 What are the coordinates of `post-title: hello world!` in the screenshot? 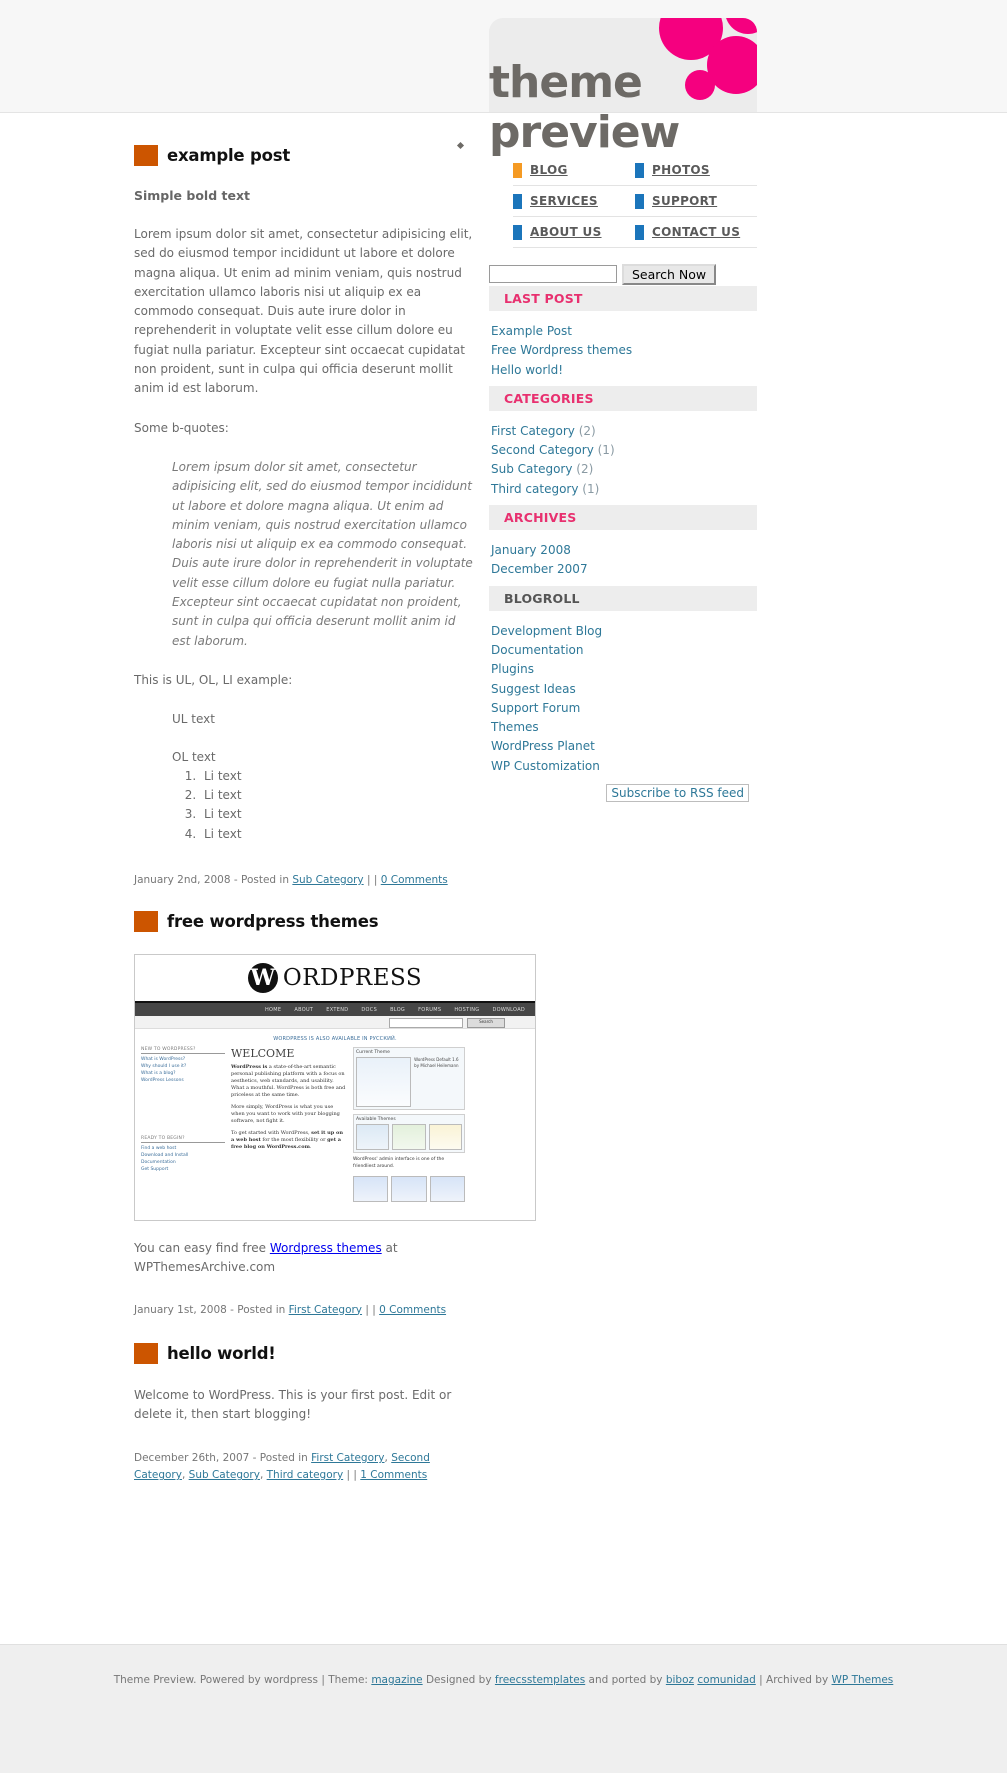 It's located at (221, 1353).